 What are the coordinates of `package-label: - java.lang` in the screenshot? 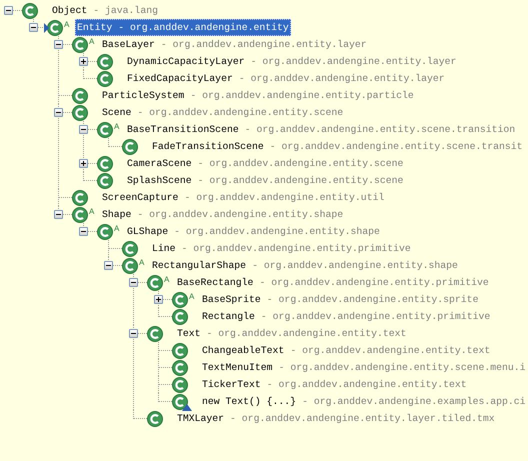 It's located at (125, 10).